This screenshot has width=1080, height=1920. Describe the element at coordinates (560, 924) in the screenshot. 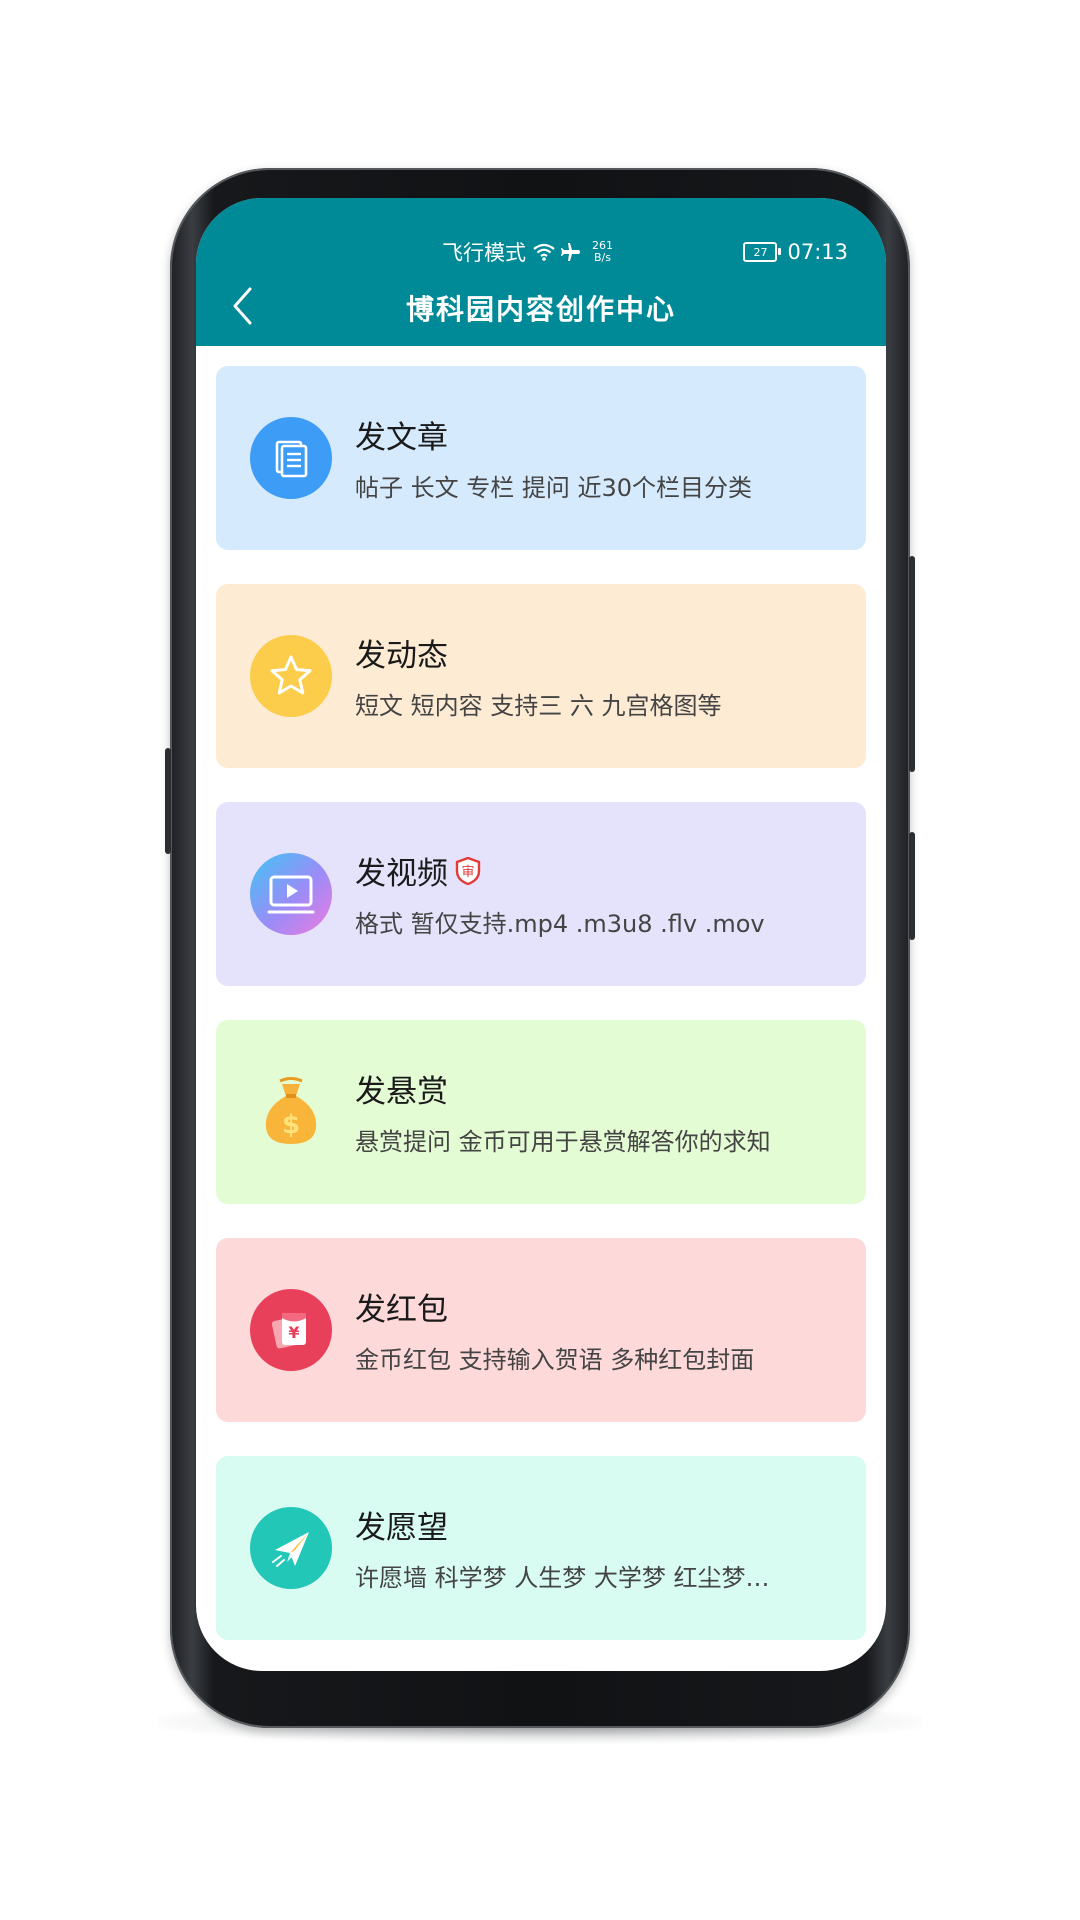

I see `card-description: 格式 暂仅支持.mp4 .m3u8 .flv .mov` at that location.